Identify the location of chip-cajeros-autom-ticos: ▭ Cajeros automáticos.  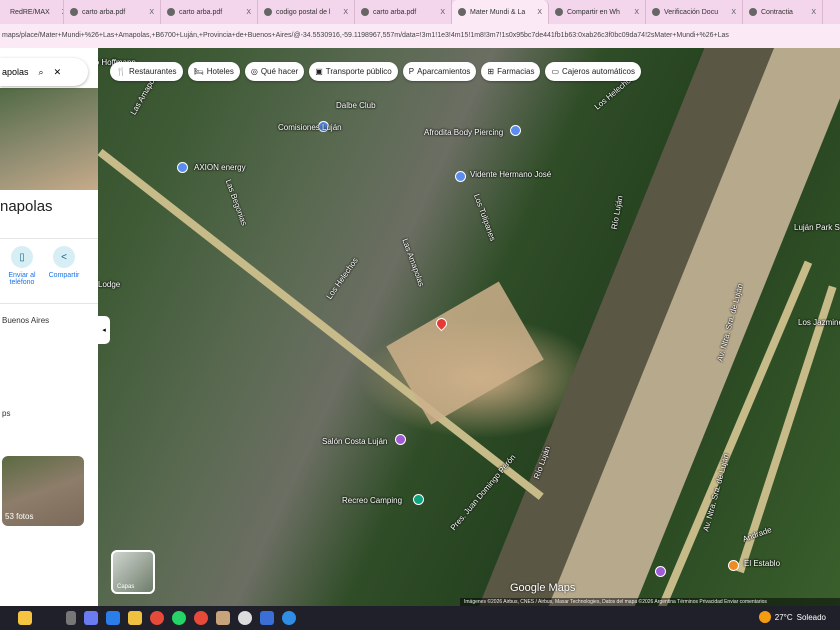
(593, 71).